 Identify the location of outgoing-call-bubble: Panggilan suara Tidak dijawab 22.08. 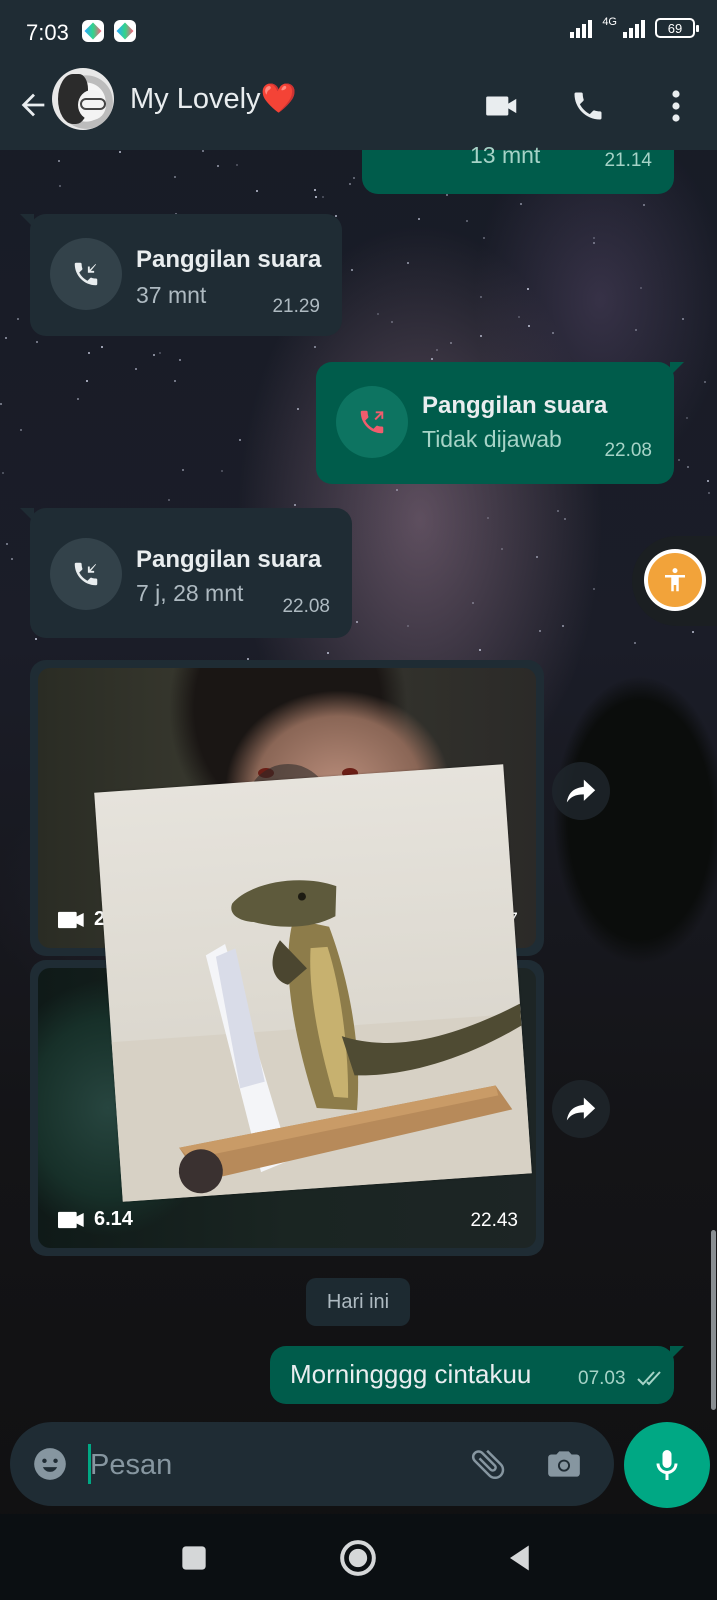
(500, 423).